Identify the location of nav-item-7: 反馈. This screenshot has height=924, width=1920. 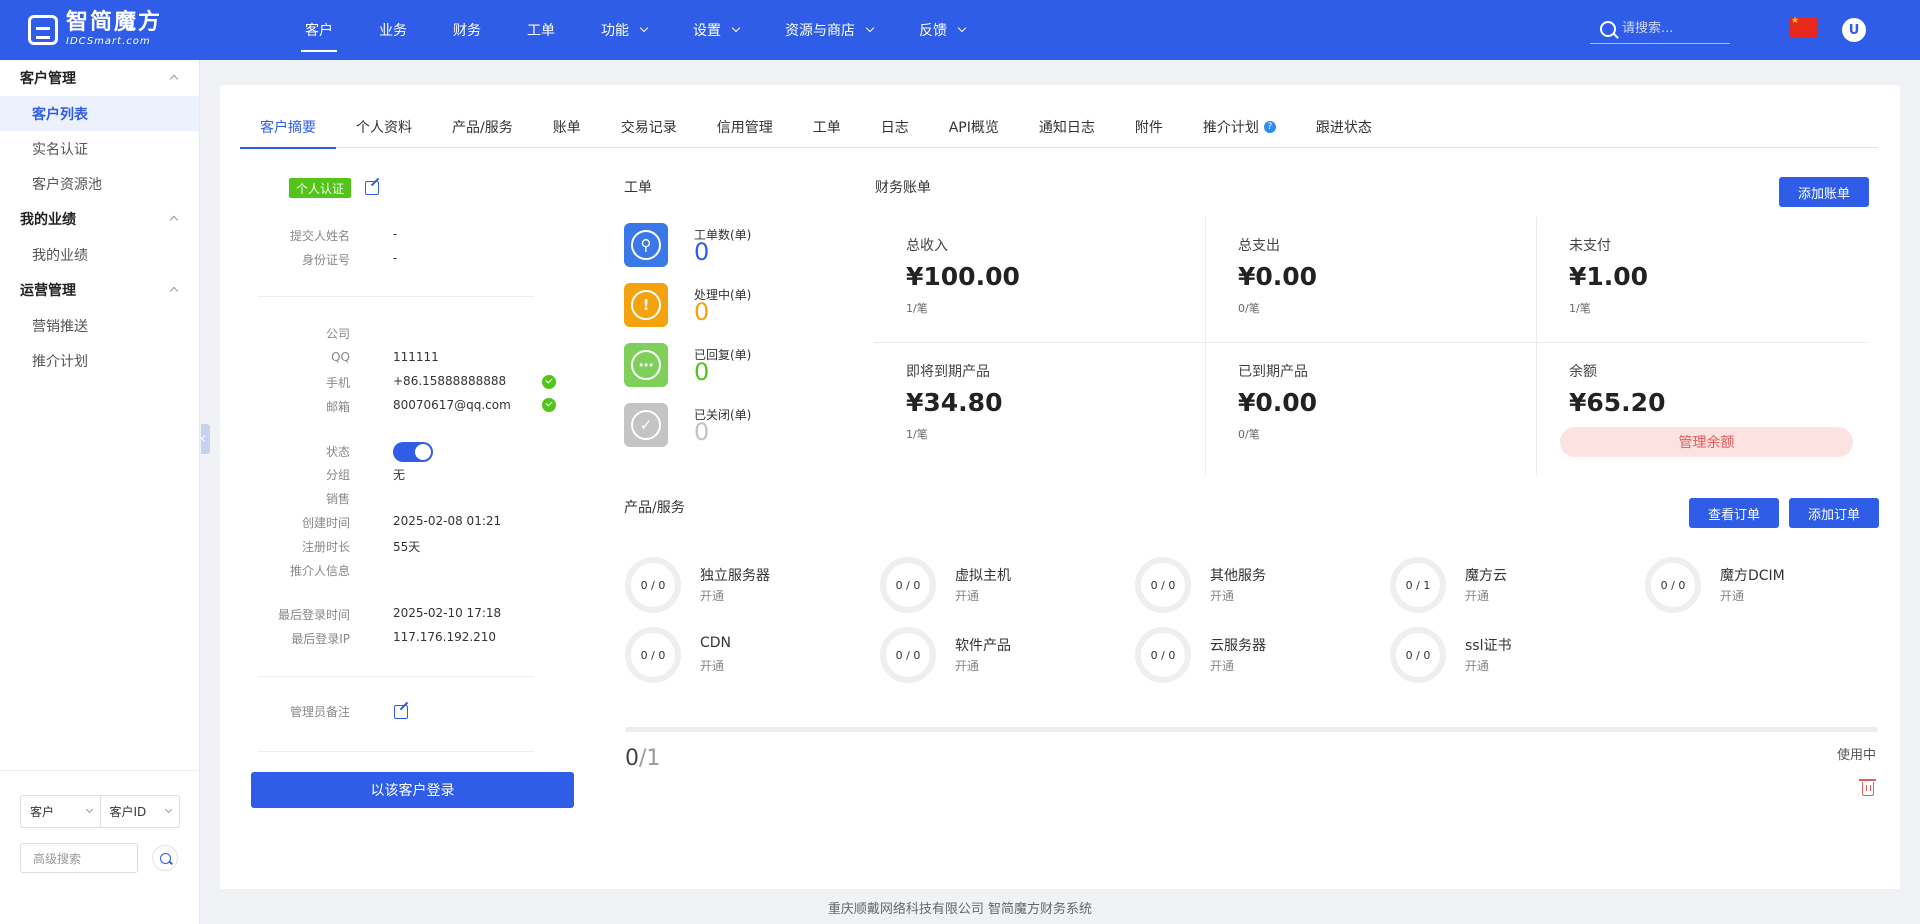
(943, 30).